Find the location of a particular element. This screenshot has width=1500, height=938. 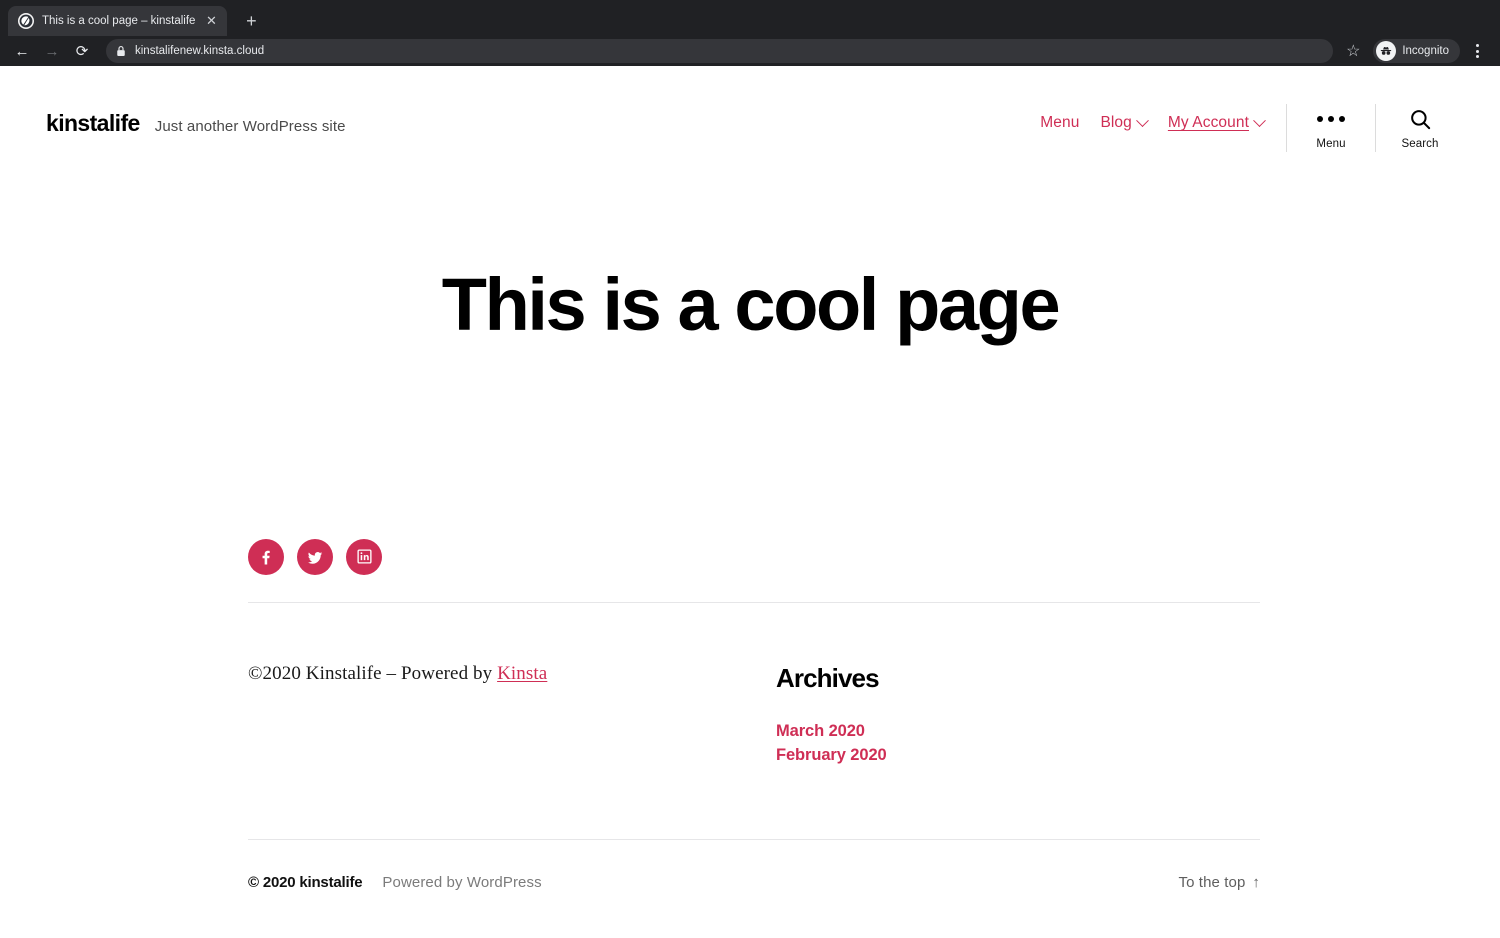

incognito-indicator: Incognito is located at coordinates (1416, 51).